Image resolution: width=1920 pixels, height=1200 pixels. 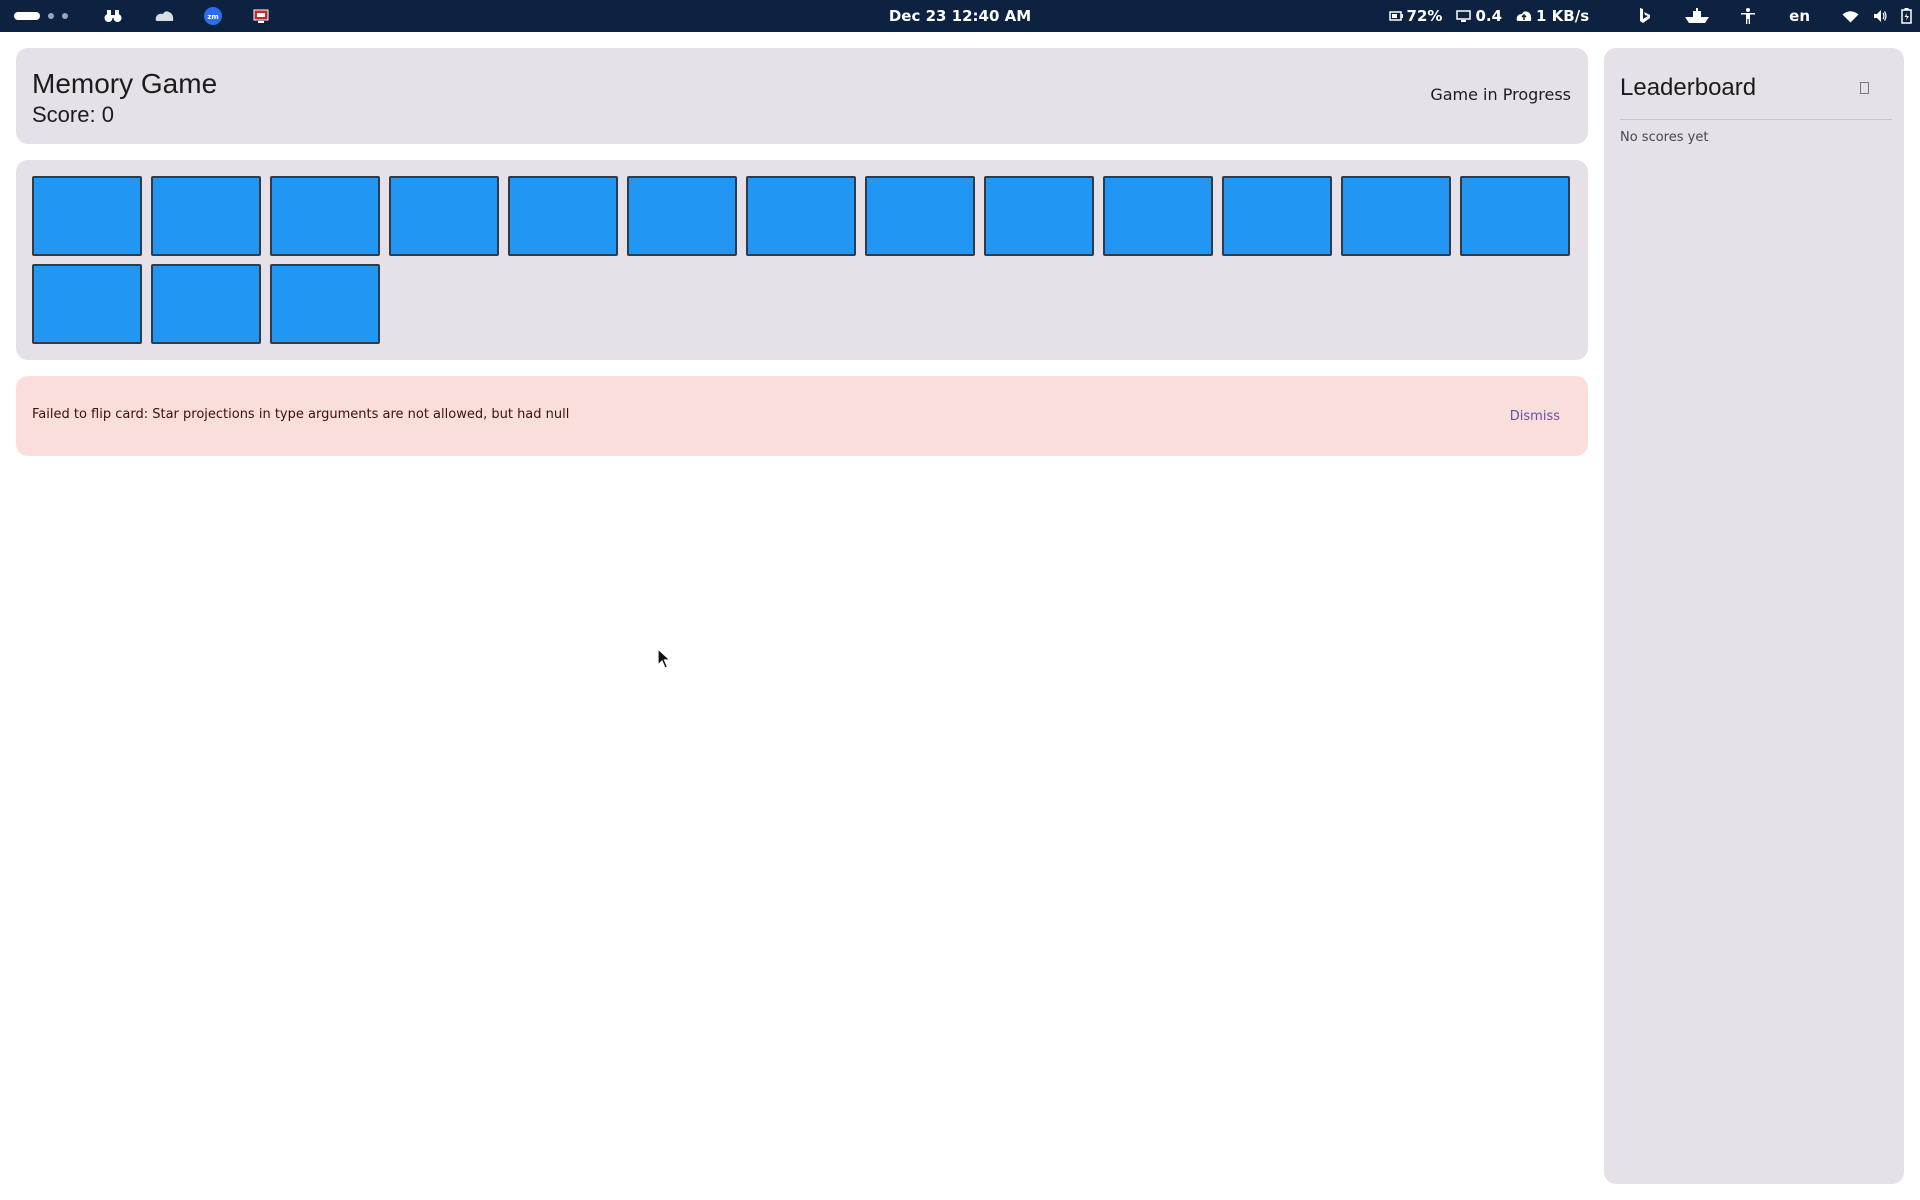 I want to click on battery-icon, so click(x=1395, y=16).